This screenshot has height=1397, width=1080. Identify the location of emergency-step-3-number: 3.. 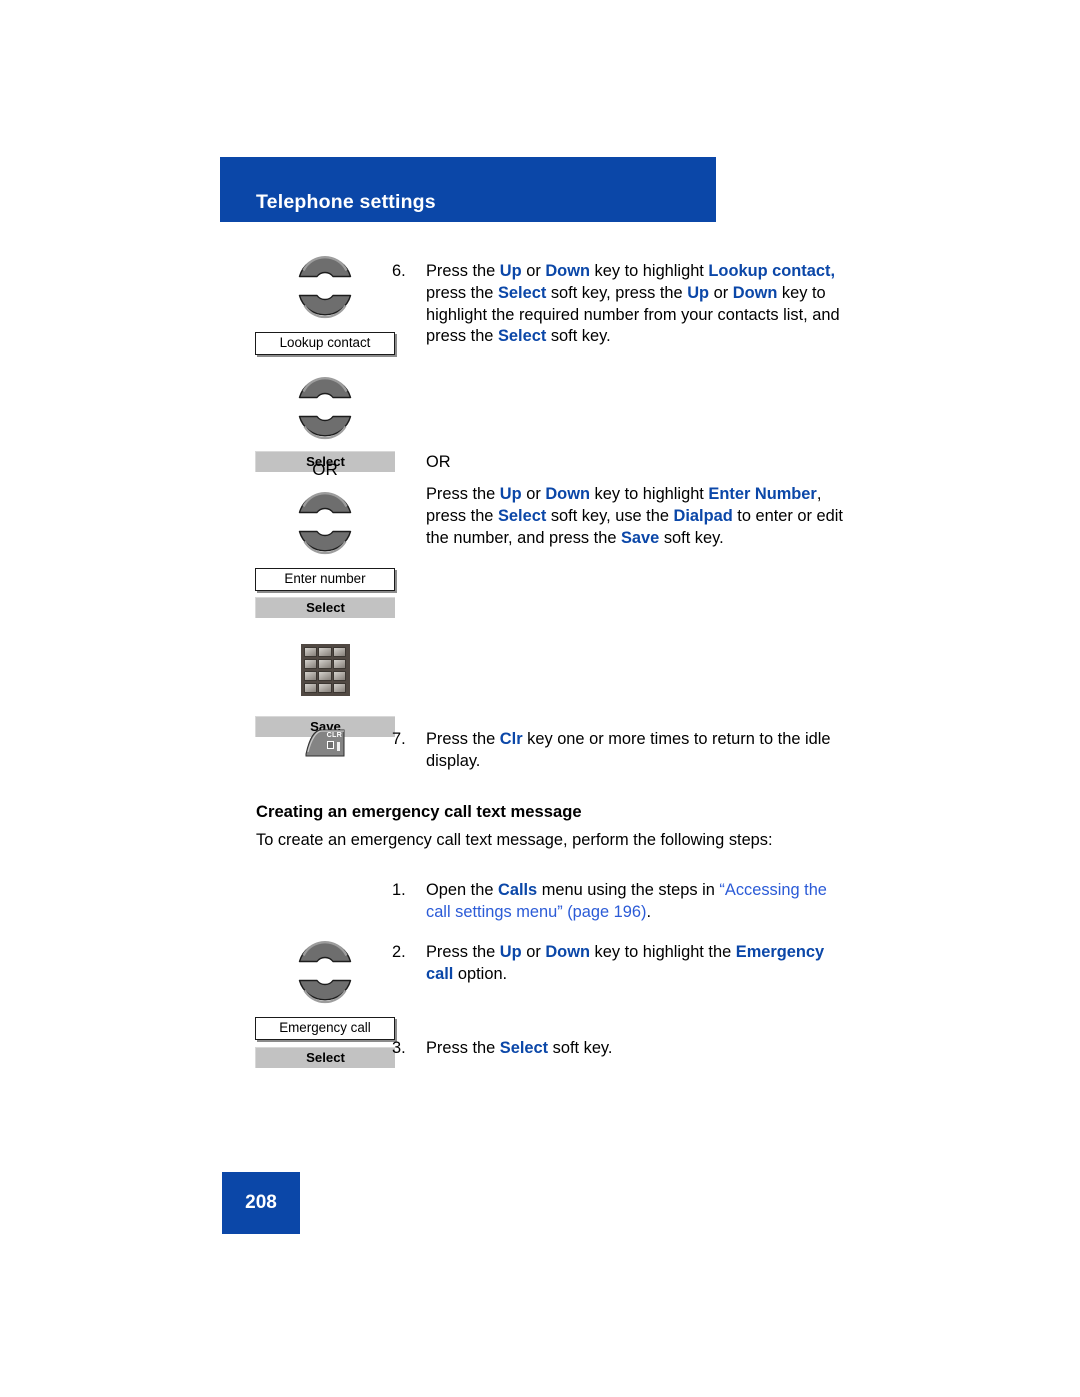
(399, 1048).